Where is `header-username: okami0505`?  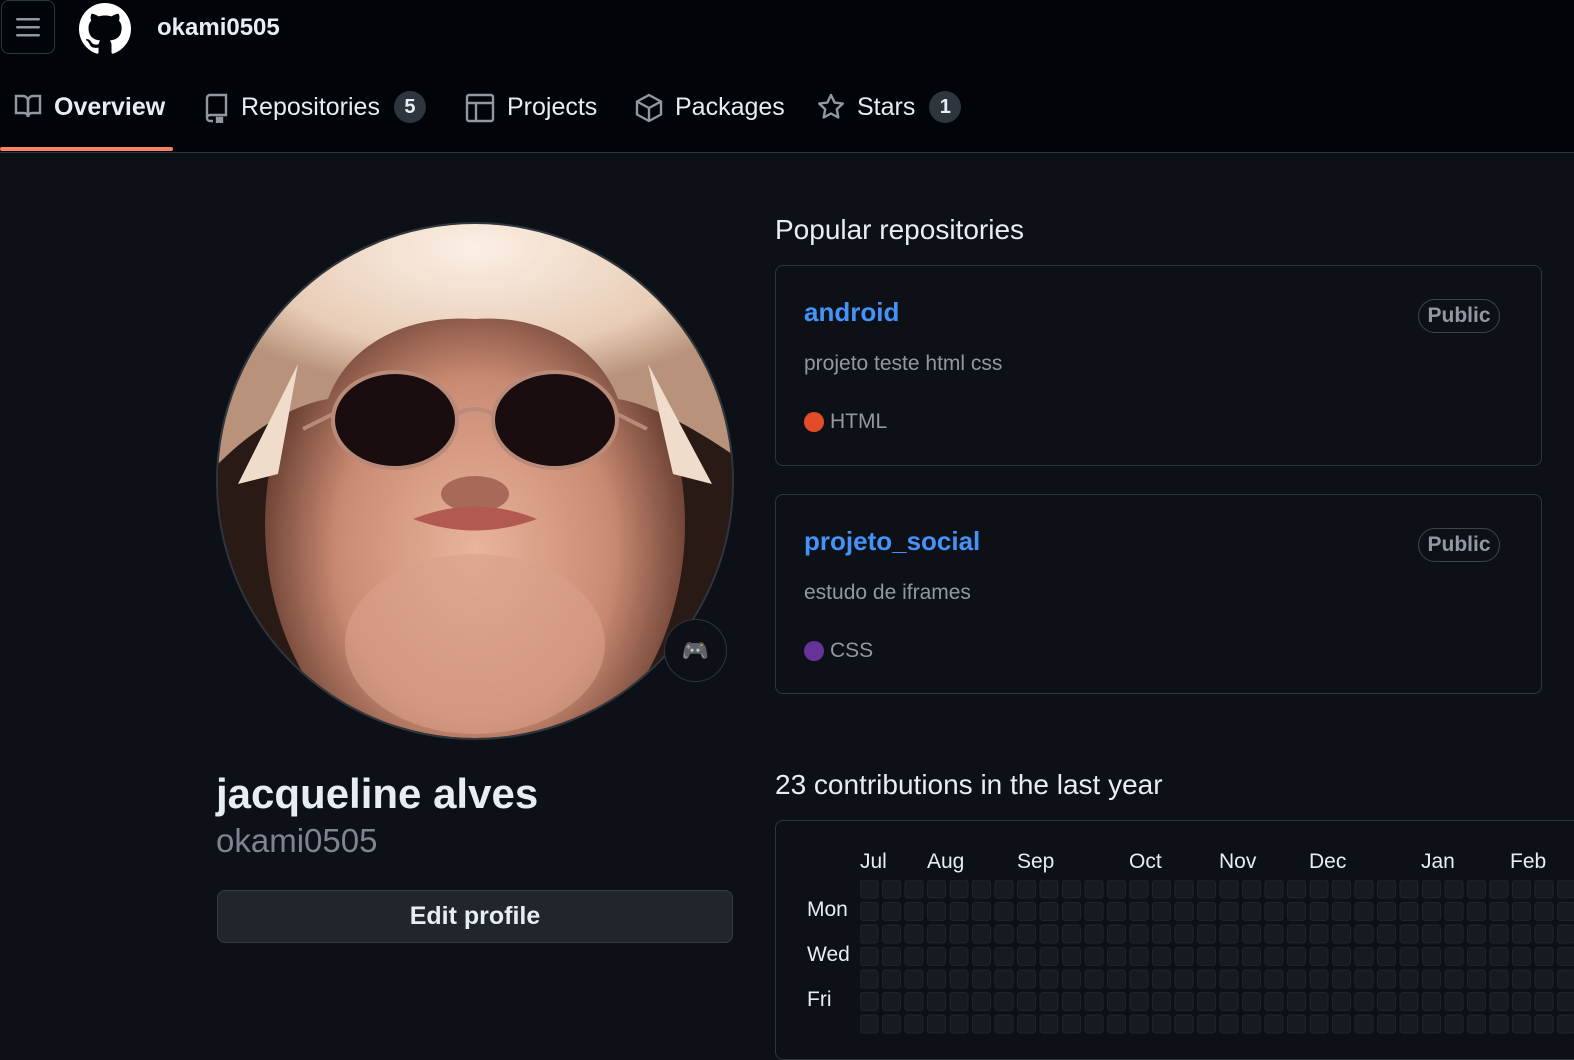
header-username: okami0505 is located at coordinates (218, 28).